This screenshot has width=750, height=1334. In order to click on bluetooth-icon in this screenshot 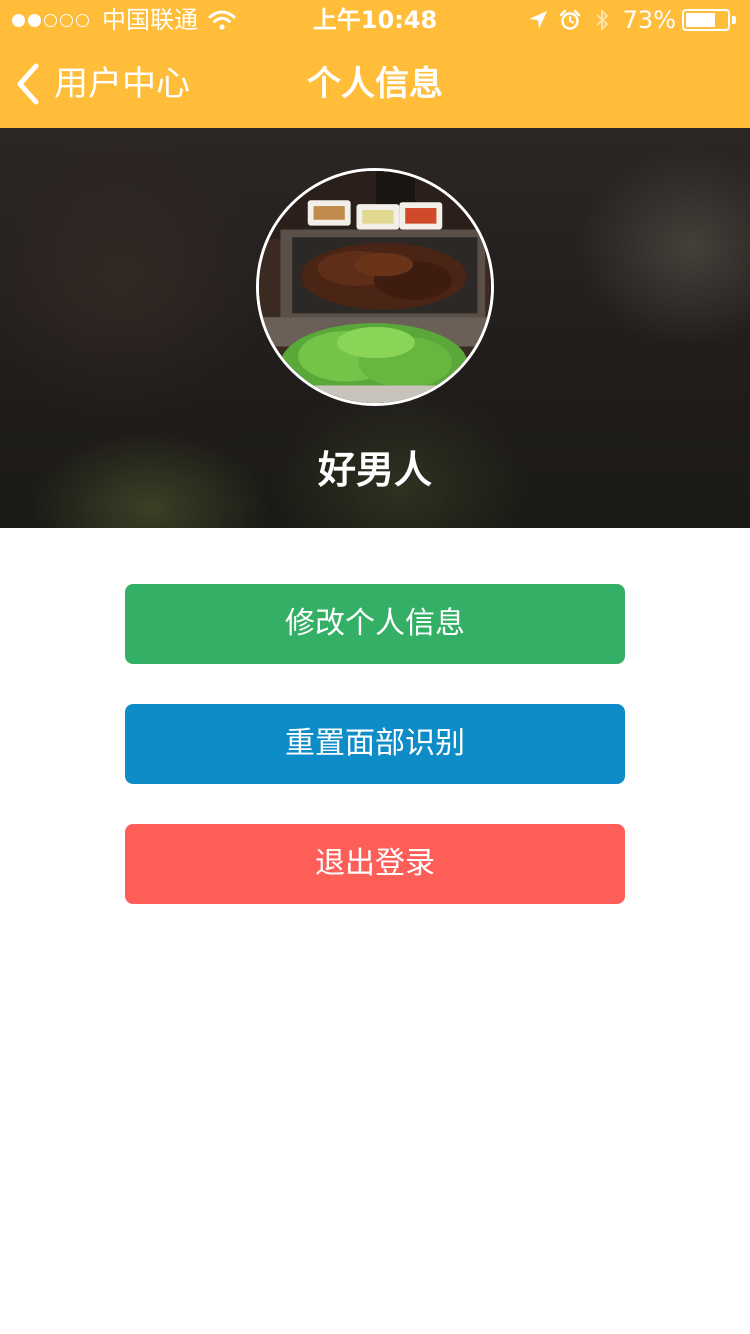, I will do `click(602, 20)`.